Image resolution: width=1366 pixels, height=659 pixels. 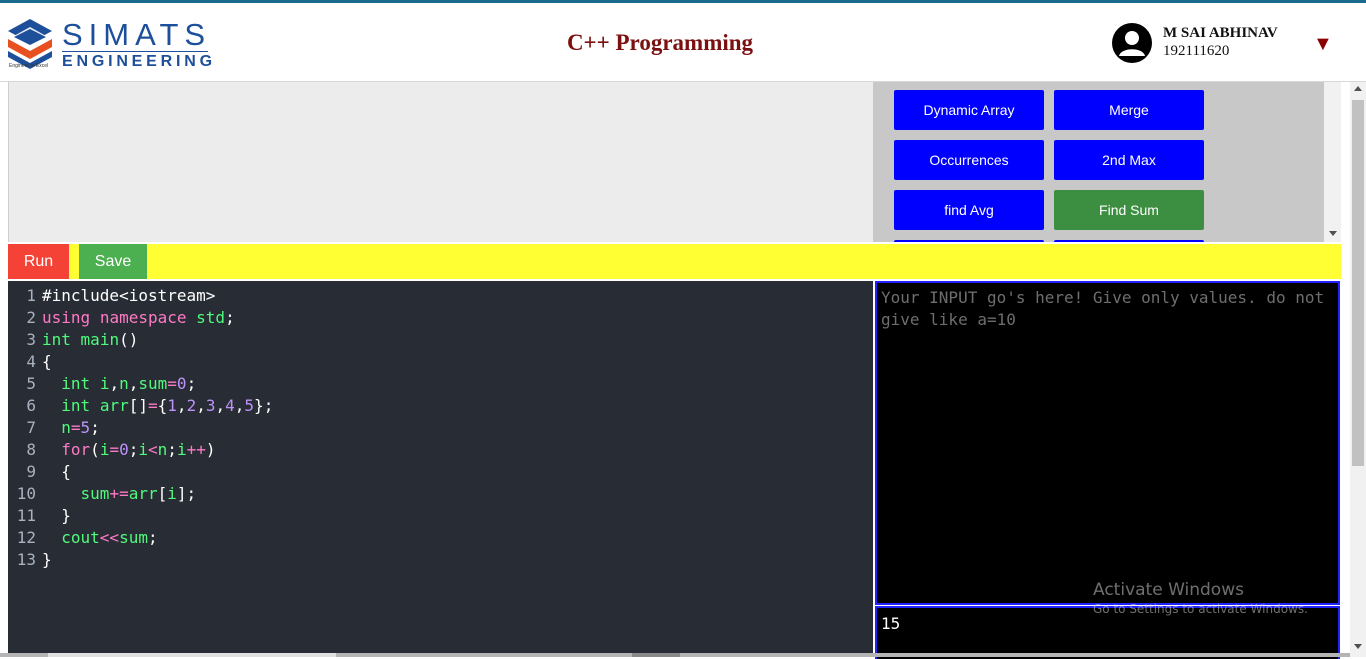 I want to click on code-text: int main(), so click(x=90, y=339).